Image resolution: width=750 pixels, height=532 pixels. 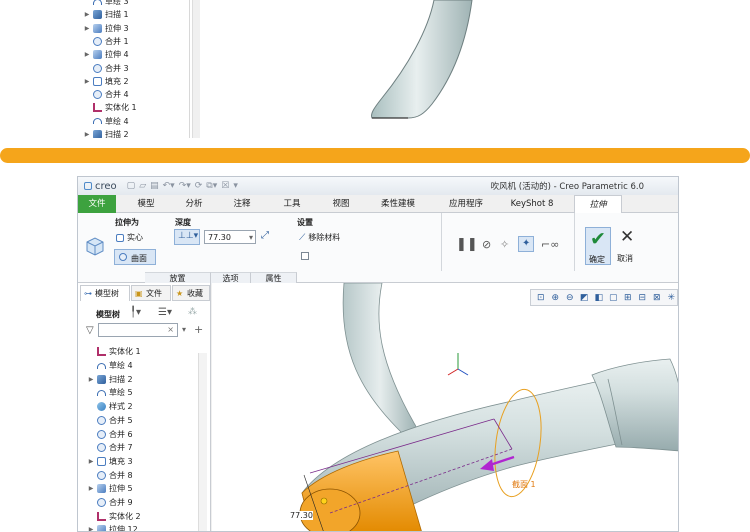 What do you see at coordinates (251, 237) in the screenshot?
I see `depth-value-dropdown-icon: ▾` at bounding box center [251, 237].